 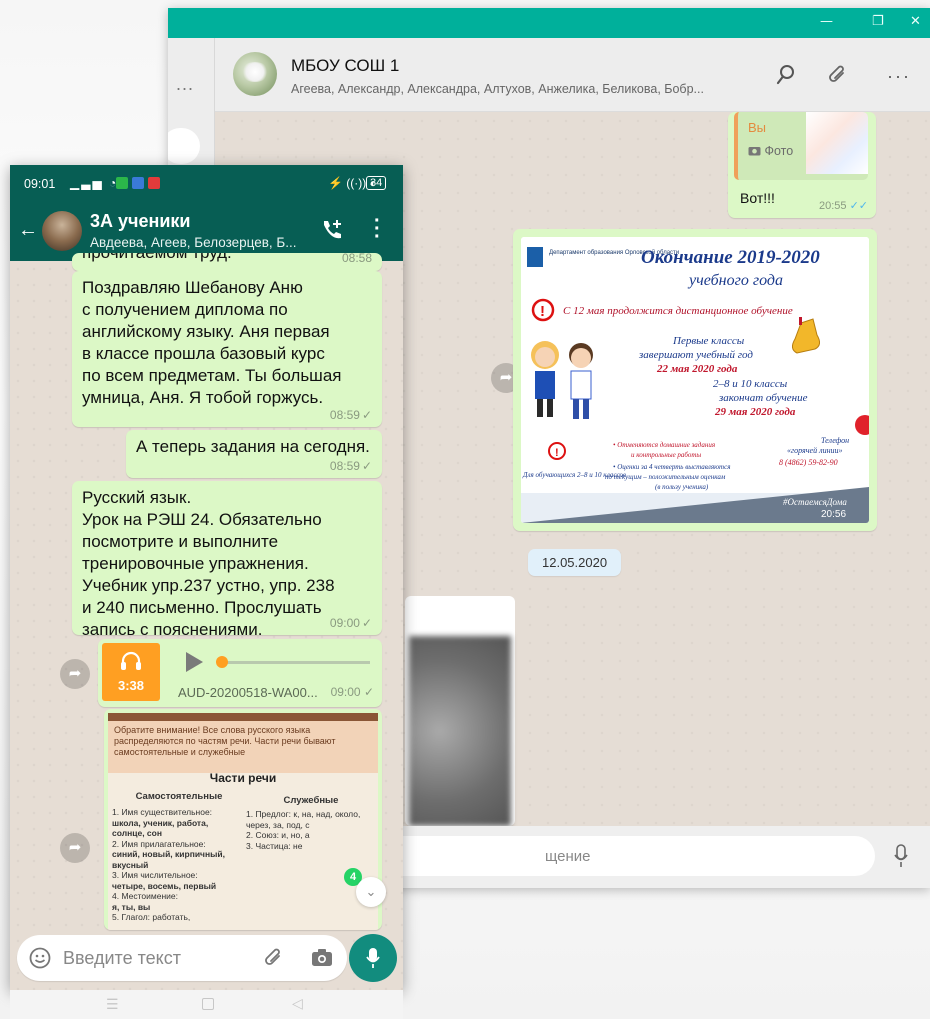 I want to click on textbook-col2-head: Служебные, so click(x=311, y=800).